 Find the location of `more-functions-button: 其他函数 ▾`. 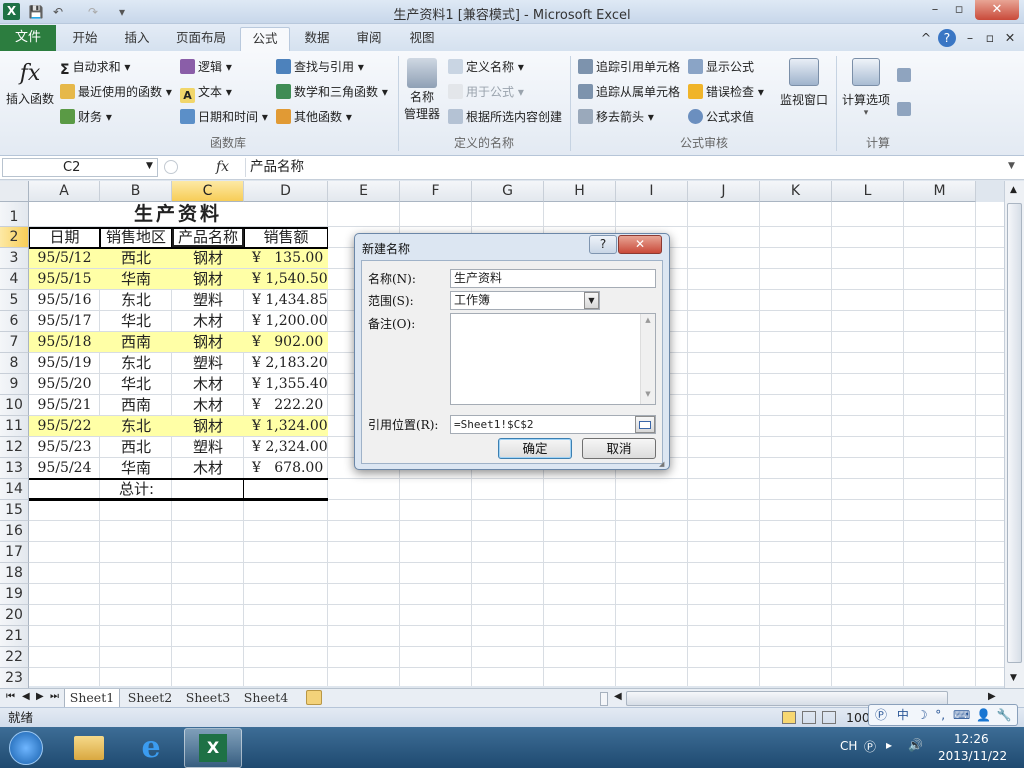

more-functions-button: 其他函数 ▾ is located at coordinates (314, 117).